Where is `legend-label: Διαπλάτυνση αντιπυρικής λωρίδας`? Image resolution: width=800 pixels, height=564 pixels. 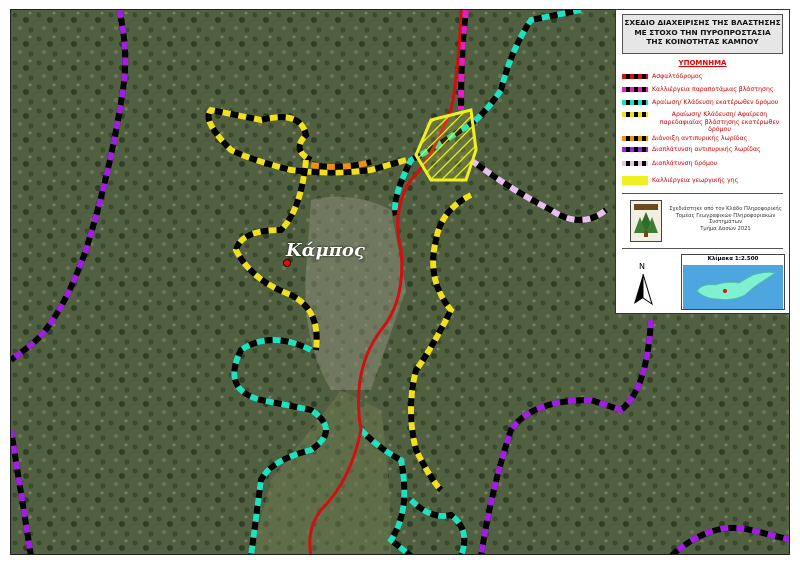 legend-label: Διαπλάτυνση αντιπυρικής λωρίδας is located at coordinates (706, 149).